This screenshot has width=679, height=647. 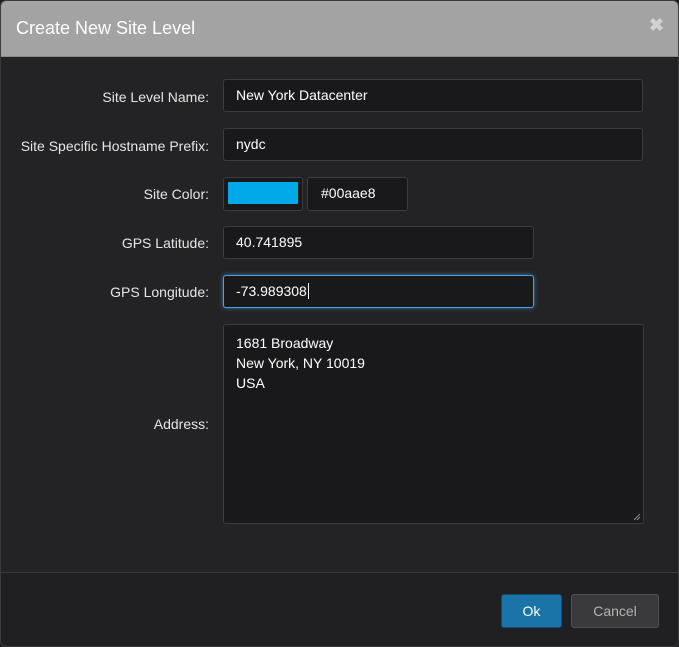 What do you see at coordinates (378, 242) in the screenshot?
I see `gps-latitude-input: 40.741895` at bounding box center [378, 242].